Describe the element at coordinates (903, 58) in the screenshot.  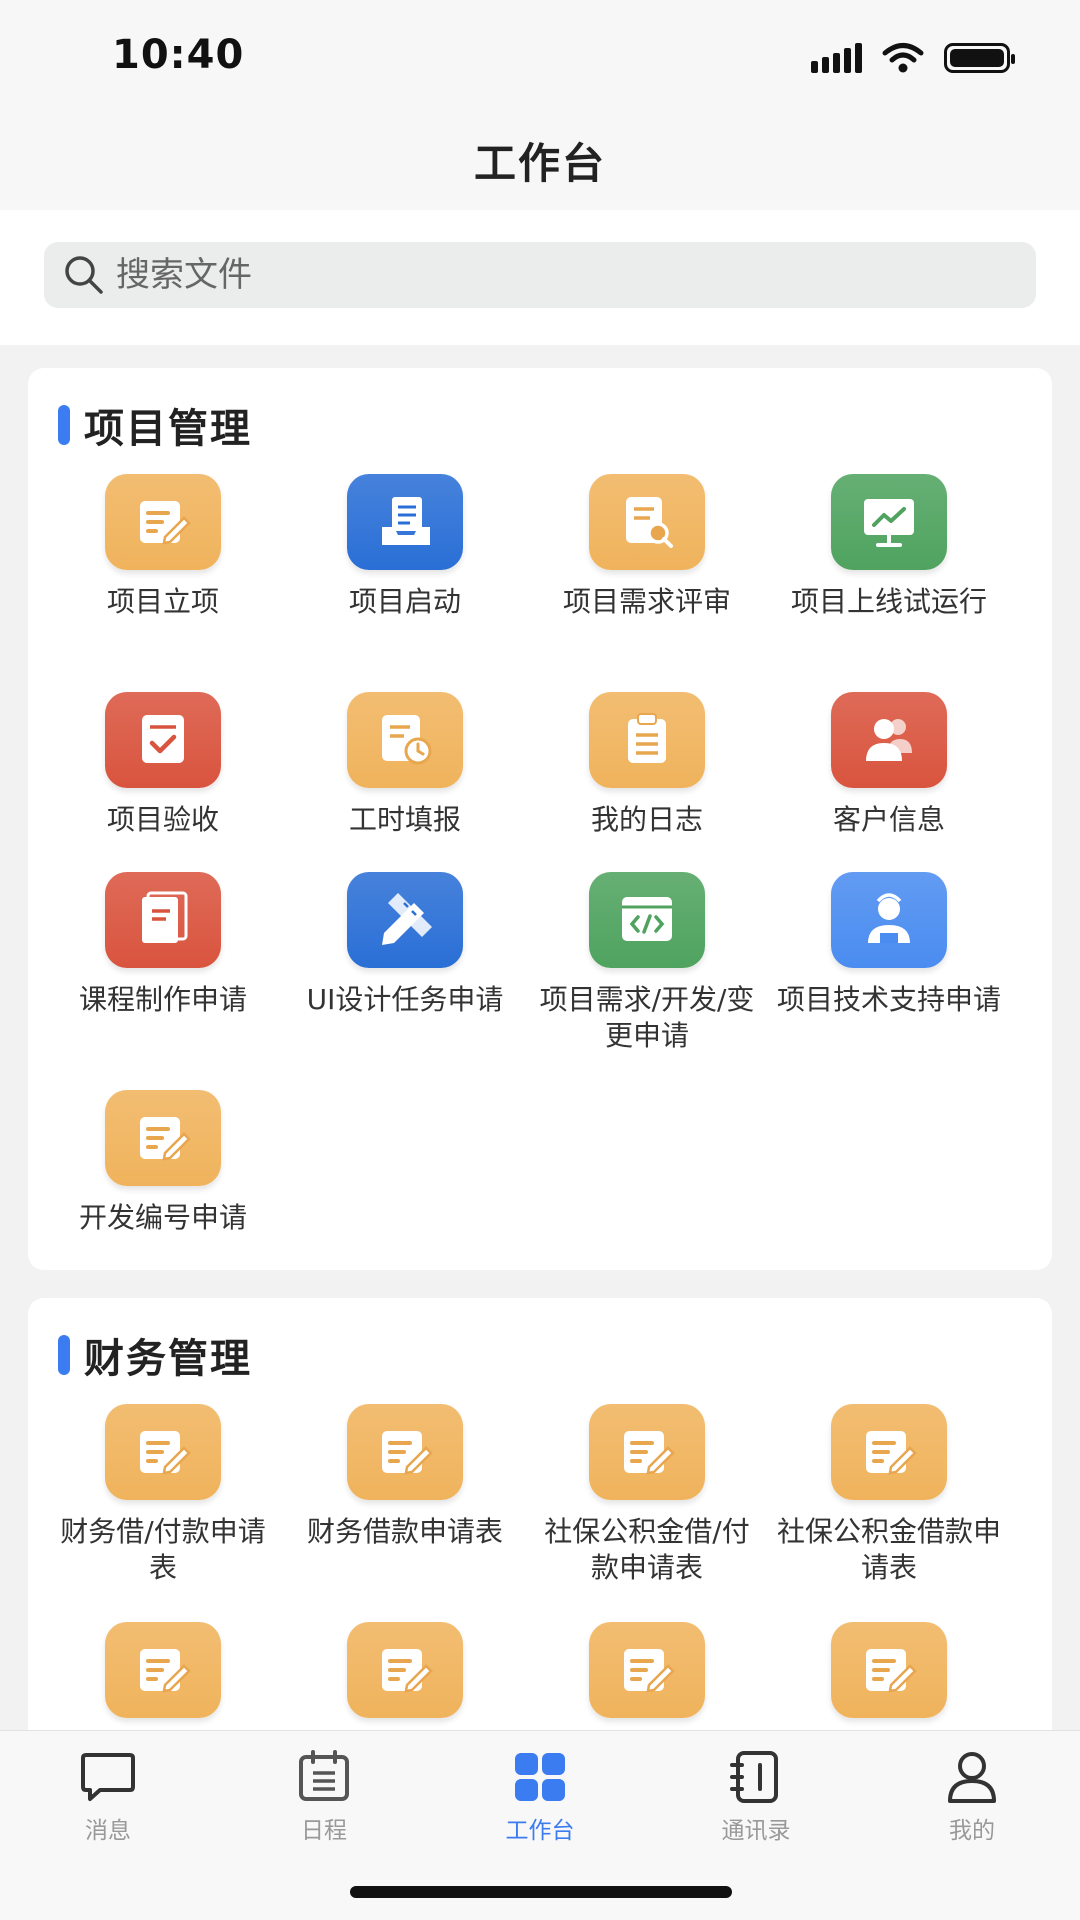
I see `wifi-icon` at that location.